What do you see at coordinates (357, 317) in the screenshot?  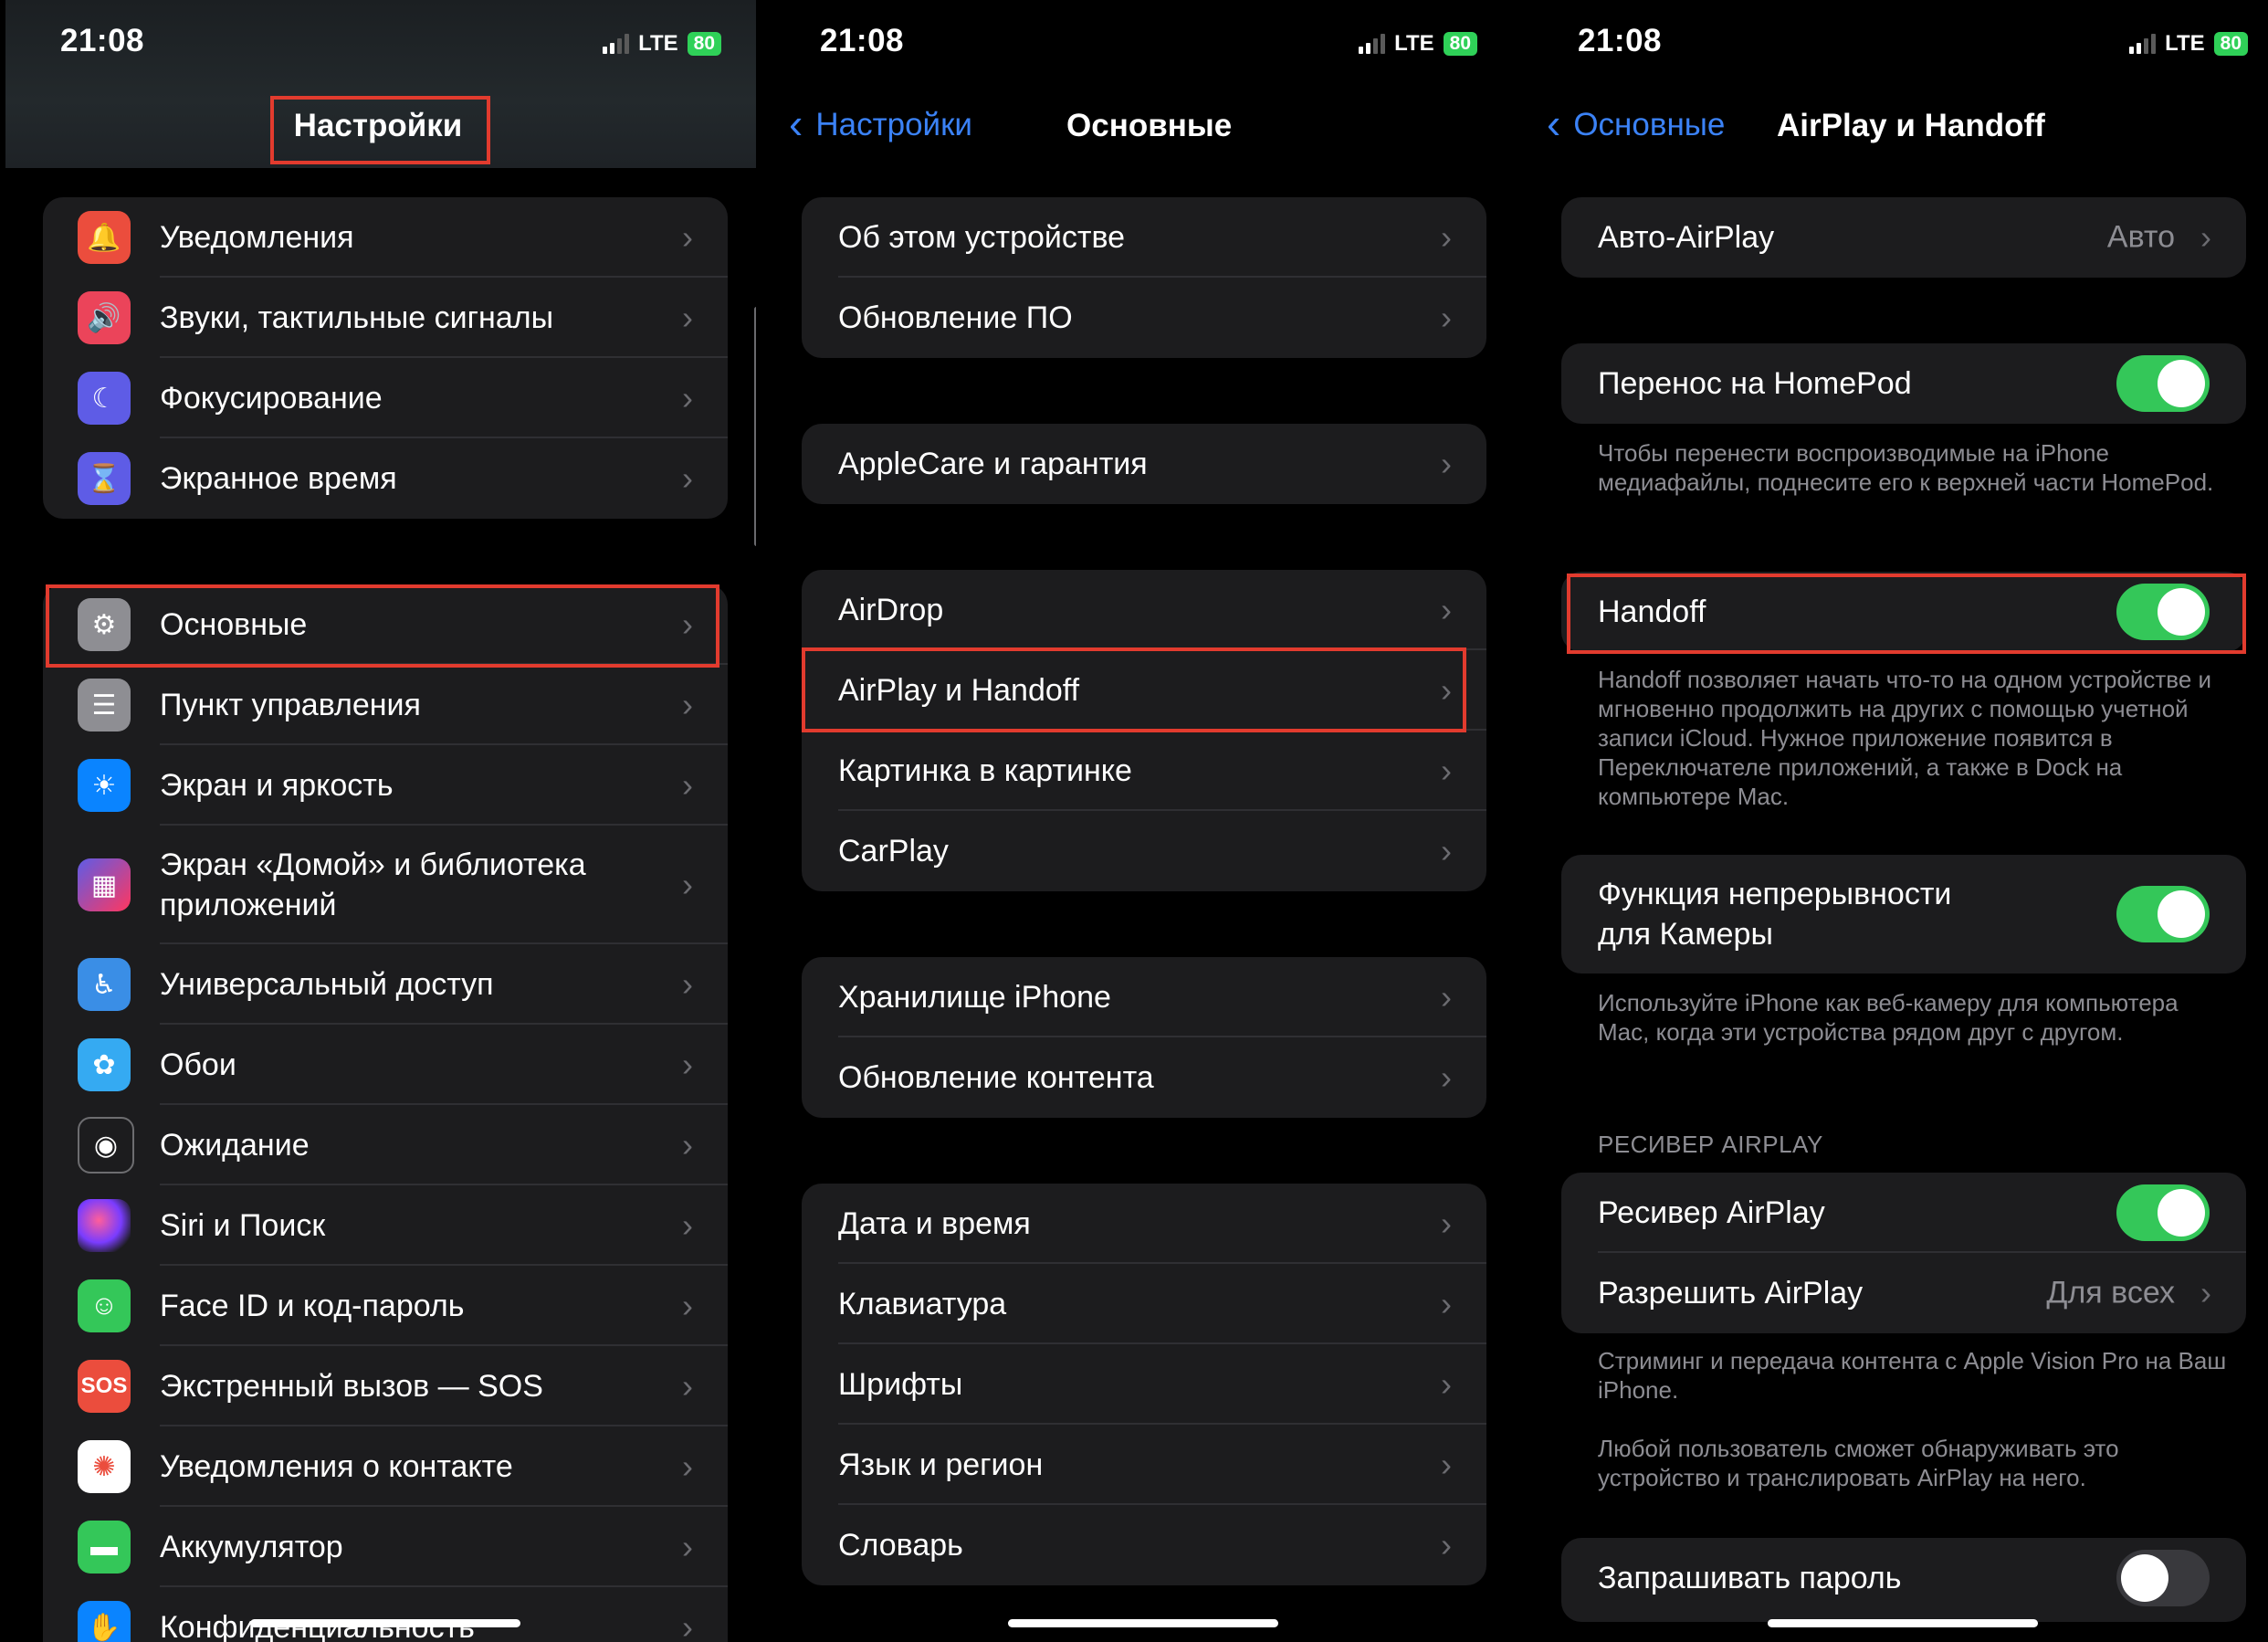 I see `settings-row-label: Звуки, тактильные сигналы` at bounding box center [357, 317].